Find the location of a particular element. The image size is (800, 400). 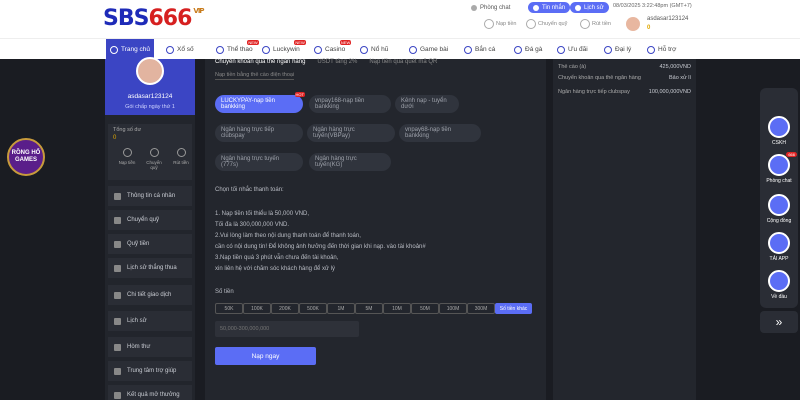

chevron-right-icon: » is located at coordinates (779, 322).